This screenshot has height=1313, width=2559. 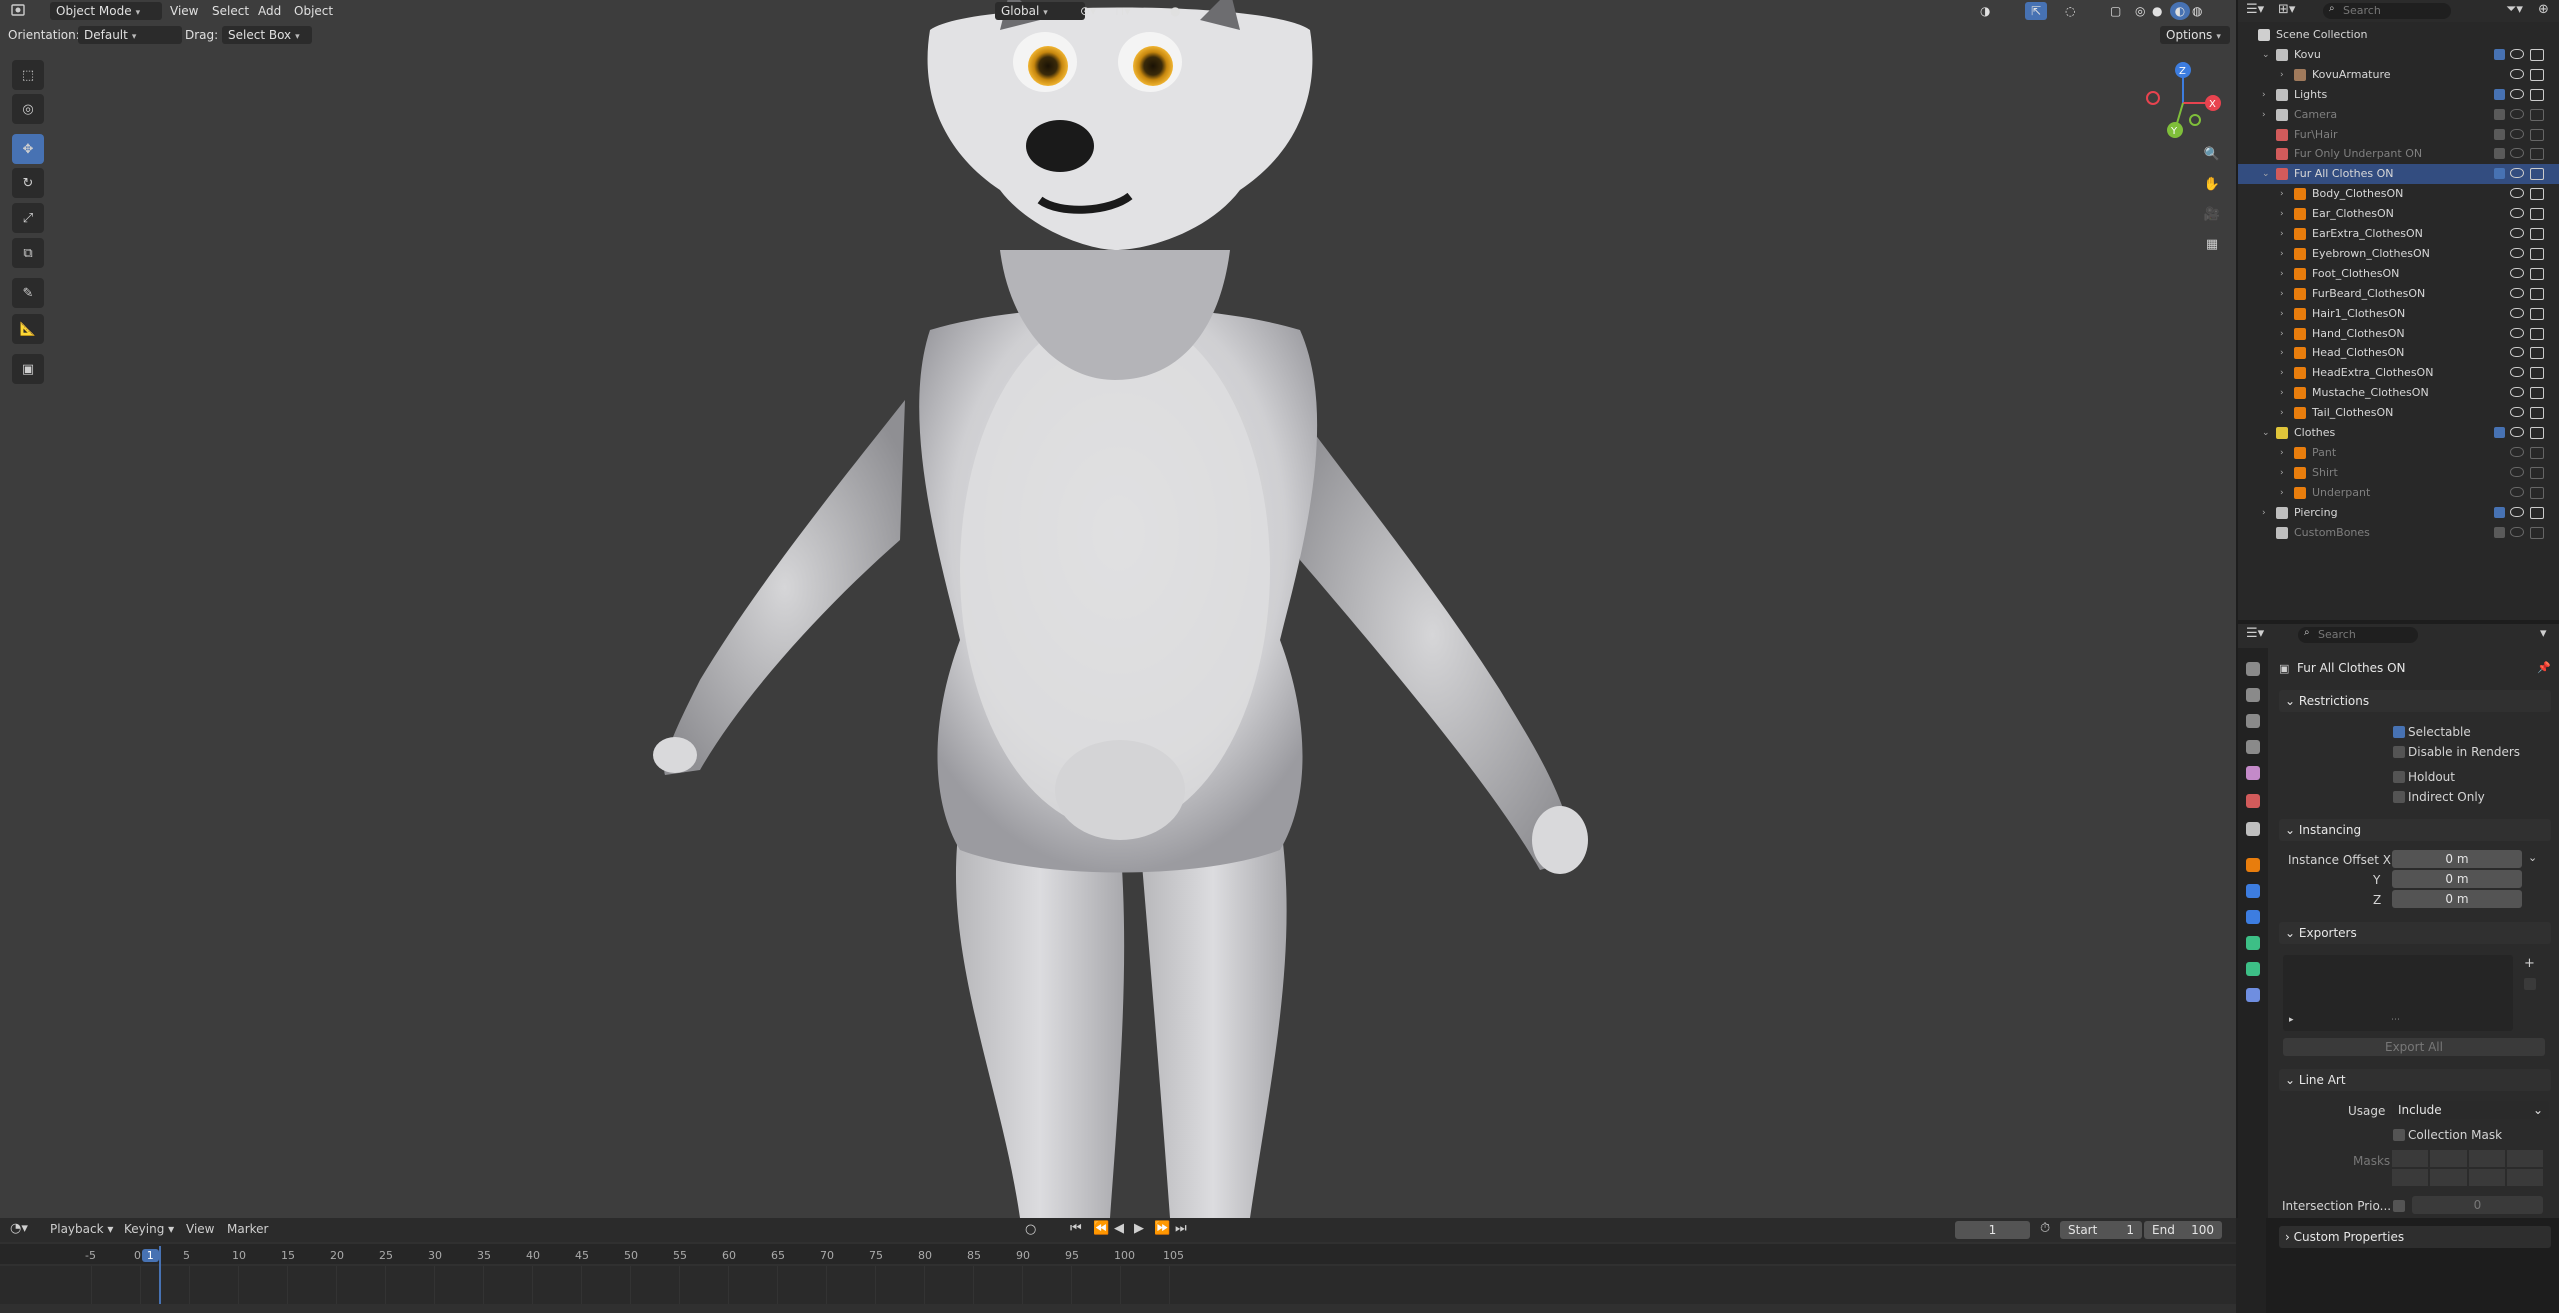 What do you see at coordinates (2255, 9) in the screenshot?
I see `outliner-editor-icon: ☰▾` at bounding box center [2255, 9].